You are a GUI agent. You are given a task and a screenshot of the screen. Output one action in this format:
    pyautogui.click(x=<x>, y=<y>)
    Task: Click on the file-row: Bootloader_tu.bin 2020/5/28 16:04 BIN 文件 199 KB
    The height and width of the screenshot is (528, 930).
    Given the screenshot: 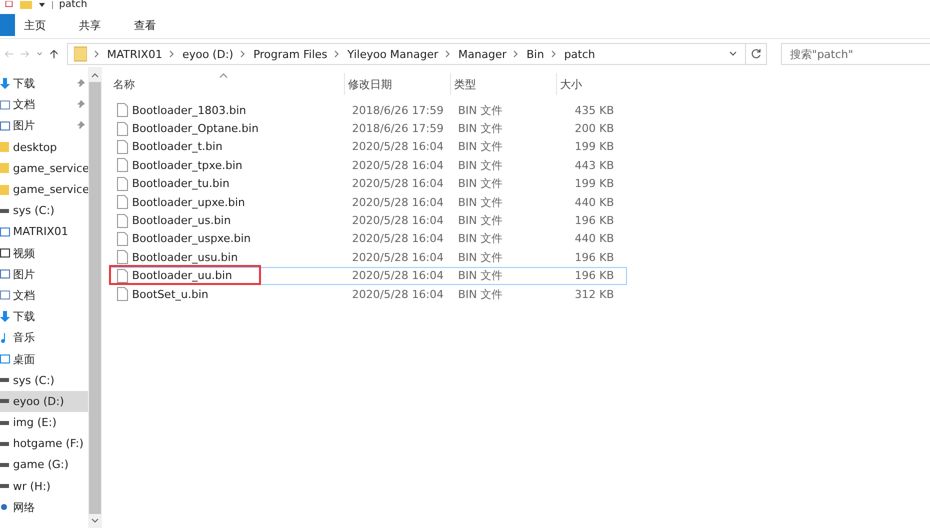 What is the action you would take?
    pyautogui.click(x=368, y=183)
    